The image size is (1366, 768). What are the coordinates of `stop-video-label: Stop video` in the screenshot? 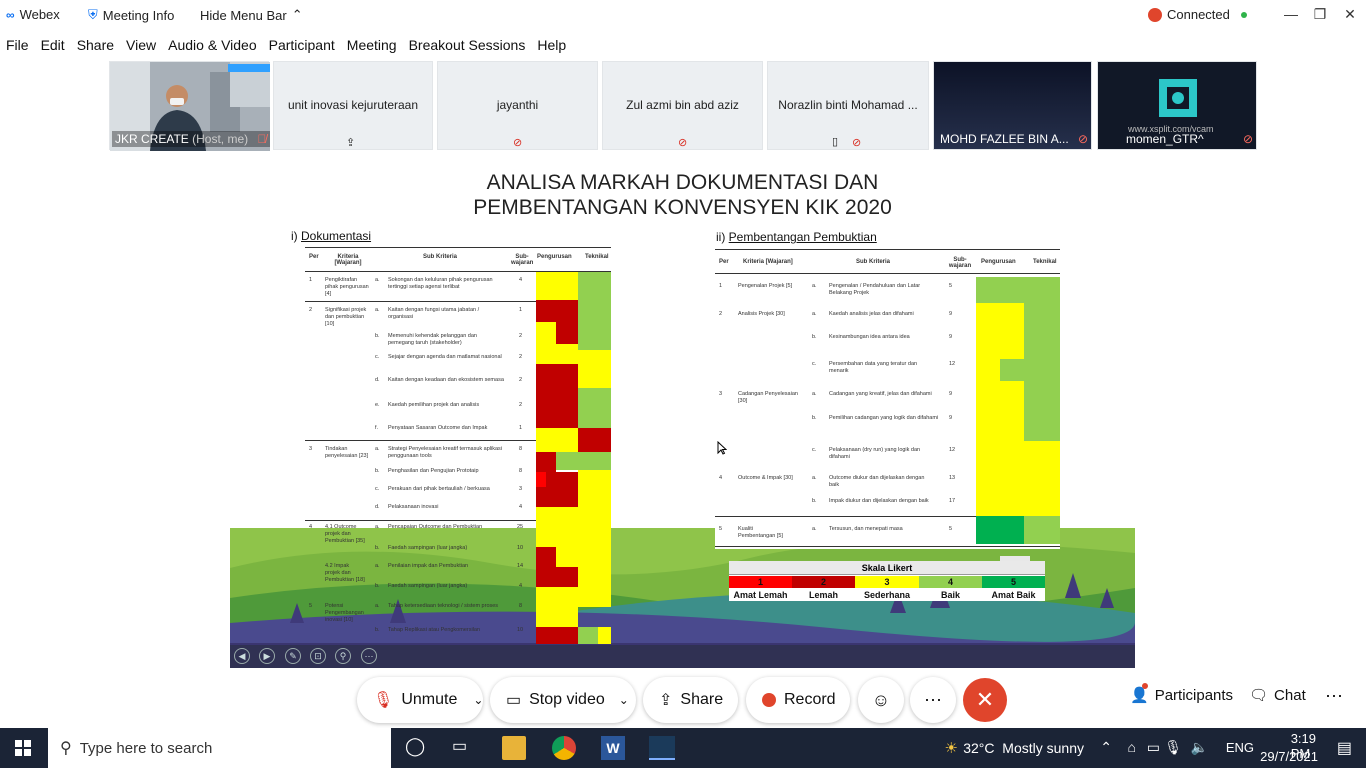 It's located at (567, 699).